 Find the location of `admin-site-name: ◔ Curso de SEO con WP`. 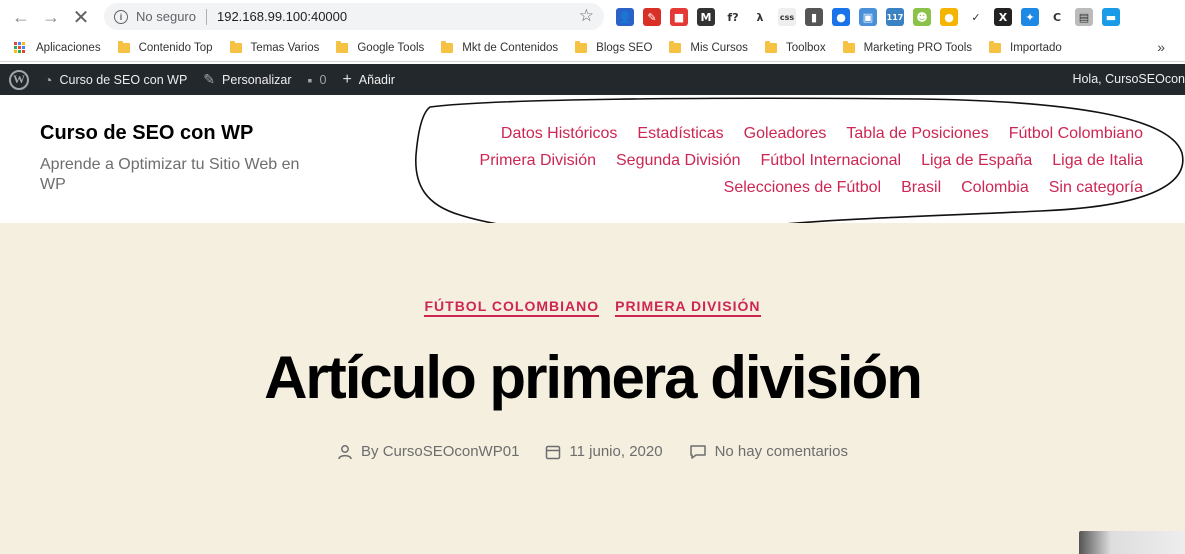

admin-site-name: ◔ Curso de SEO con WP is located at coordinates (115, 80).